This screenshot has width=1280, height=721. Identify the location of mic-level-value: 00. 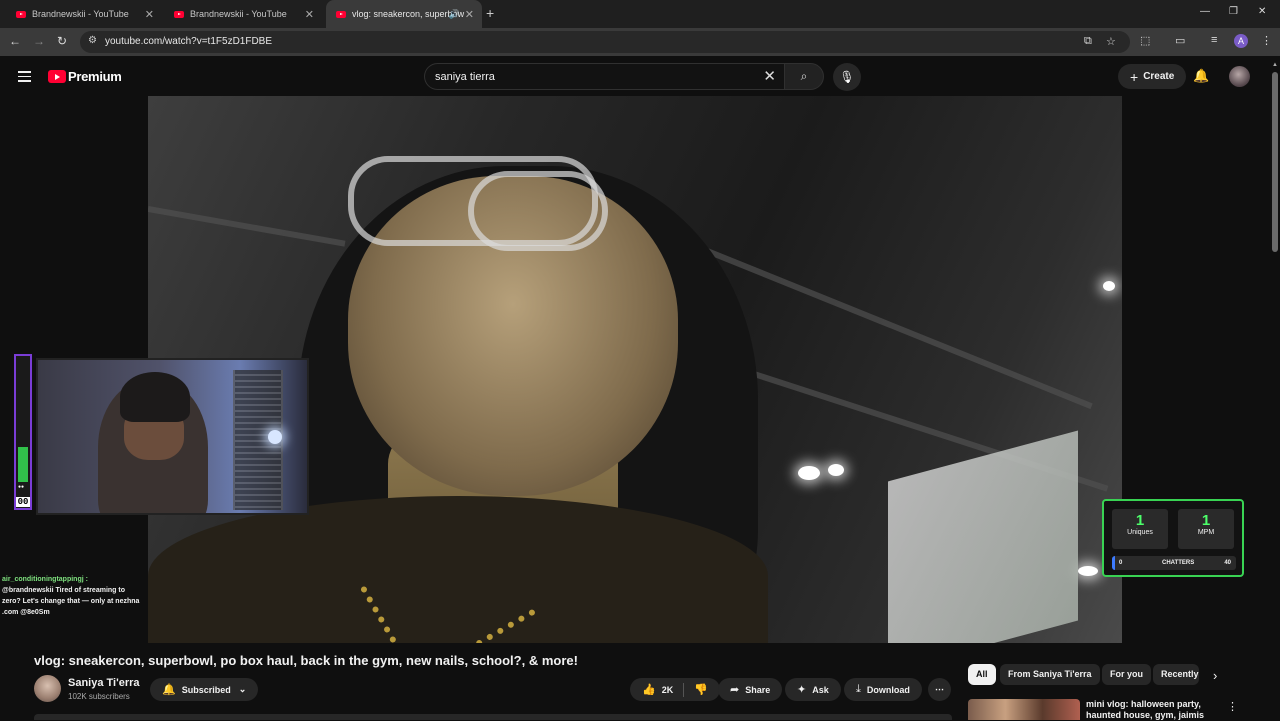
(23, 502).